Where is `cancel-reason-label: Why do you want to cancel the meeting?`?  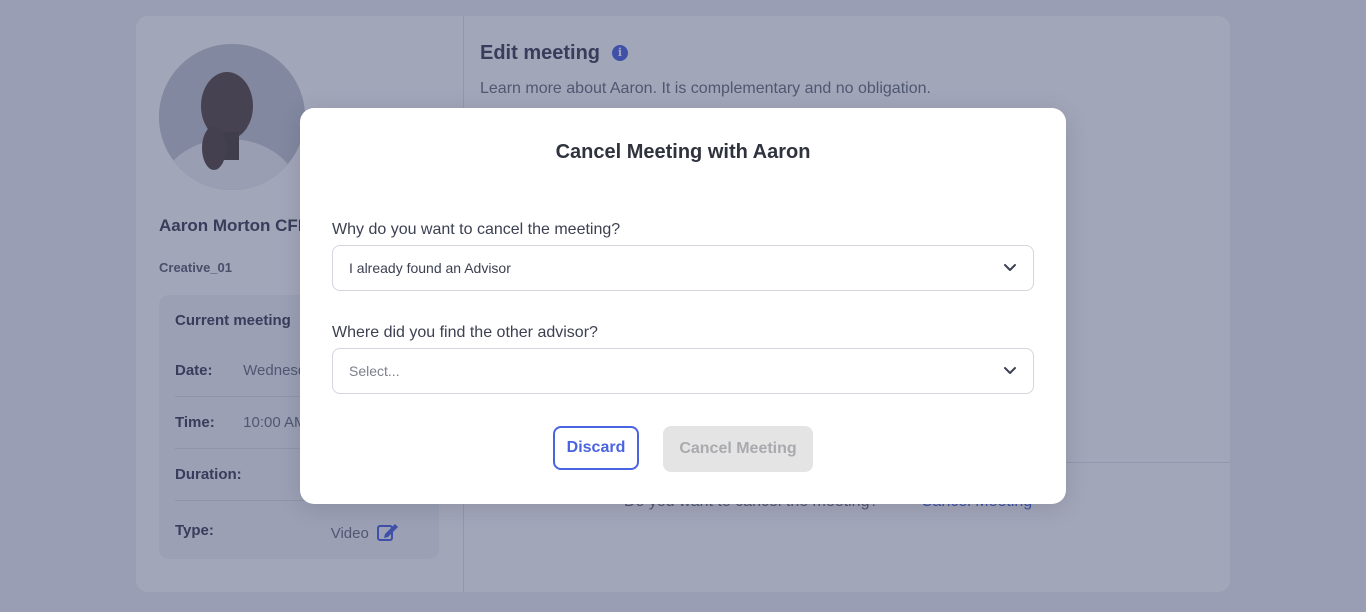 cancel-reason-label: Why do you want to cancel the meeting? is located at coordinates (476, 229).